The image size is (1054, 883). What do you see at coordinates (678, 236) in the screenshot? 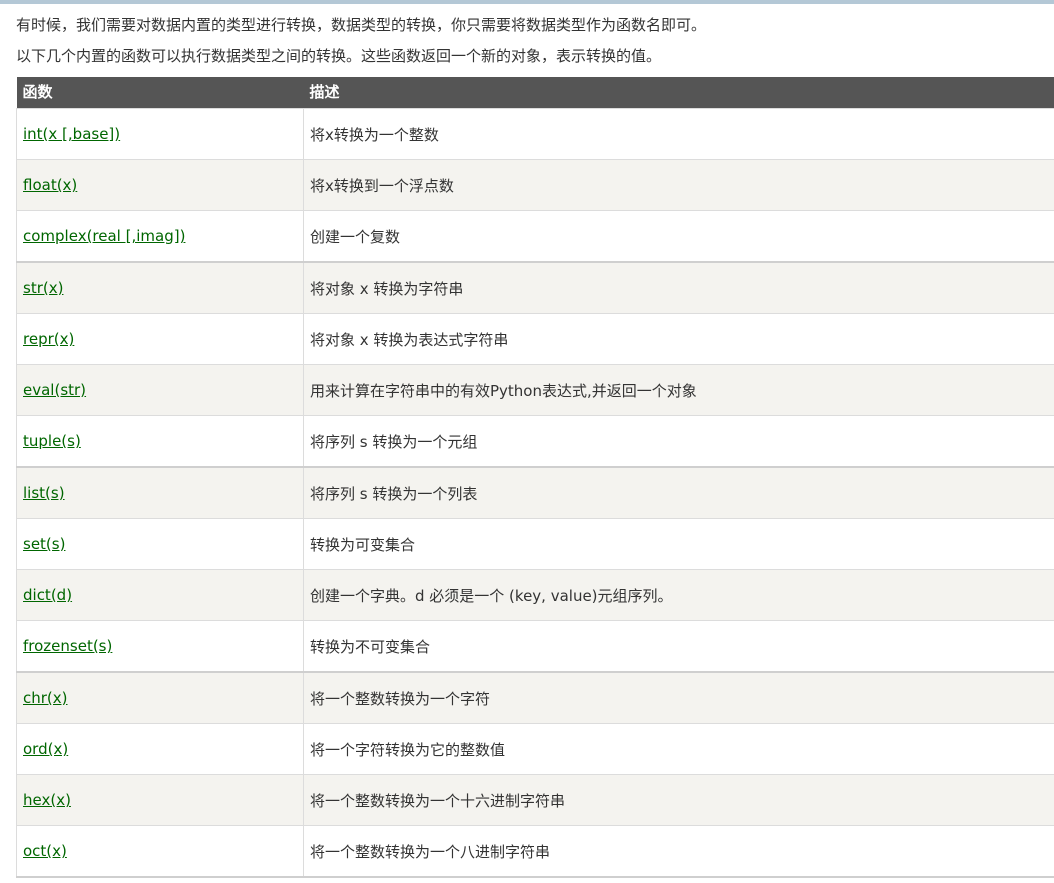
I see `description-cell: 创建一个复数` at bounding box center [678, 236].